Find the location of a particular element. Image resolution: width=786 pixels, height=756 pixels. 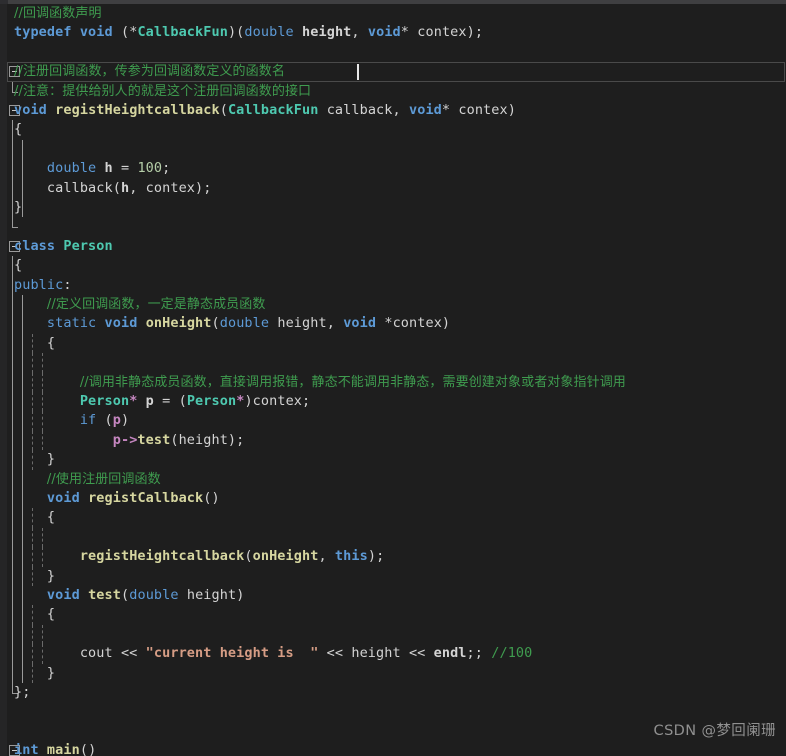

code-line-text: callback(h, contex); is located at coordinates (113, 187).